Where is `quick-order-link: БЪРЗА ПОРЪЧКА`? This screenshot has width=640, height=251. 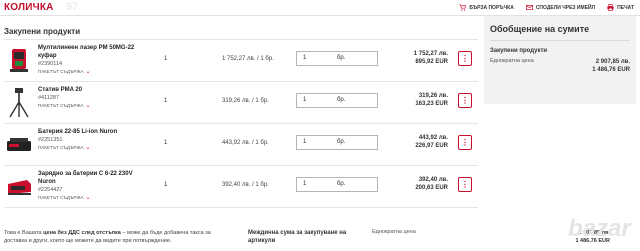
quick-order-link: БЪРЗА ПОРЪЧКА is located at coordinates (486, 7).